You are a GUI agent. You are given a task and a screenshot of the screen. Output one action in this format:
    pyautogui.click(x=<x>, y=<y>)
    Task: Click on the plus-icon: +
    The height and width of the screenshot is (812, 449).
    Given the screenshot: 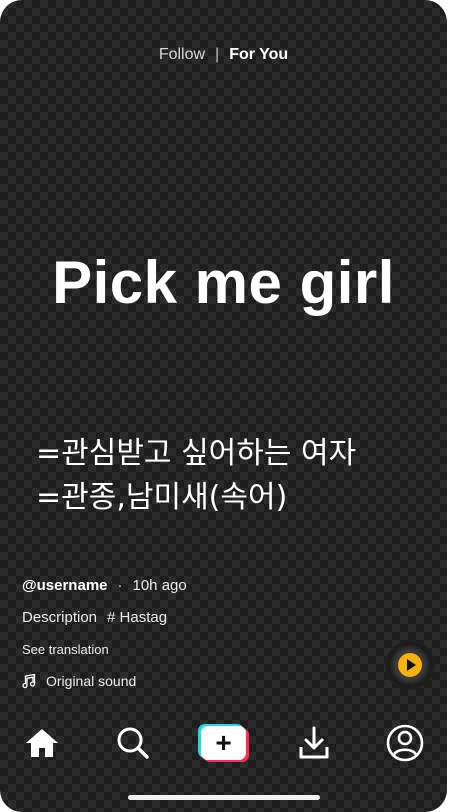 What is the action you would take?
    pyautogui.click(x=223, y=743)
    